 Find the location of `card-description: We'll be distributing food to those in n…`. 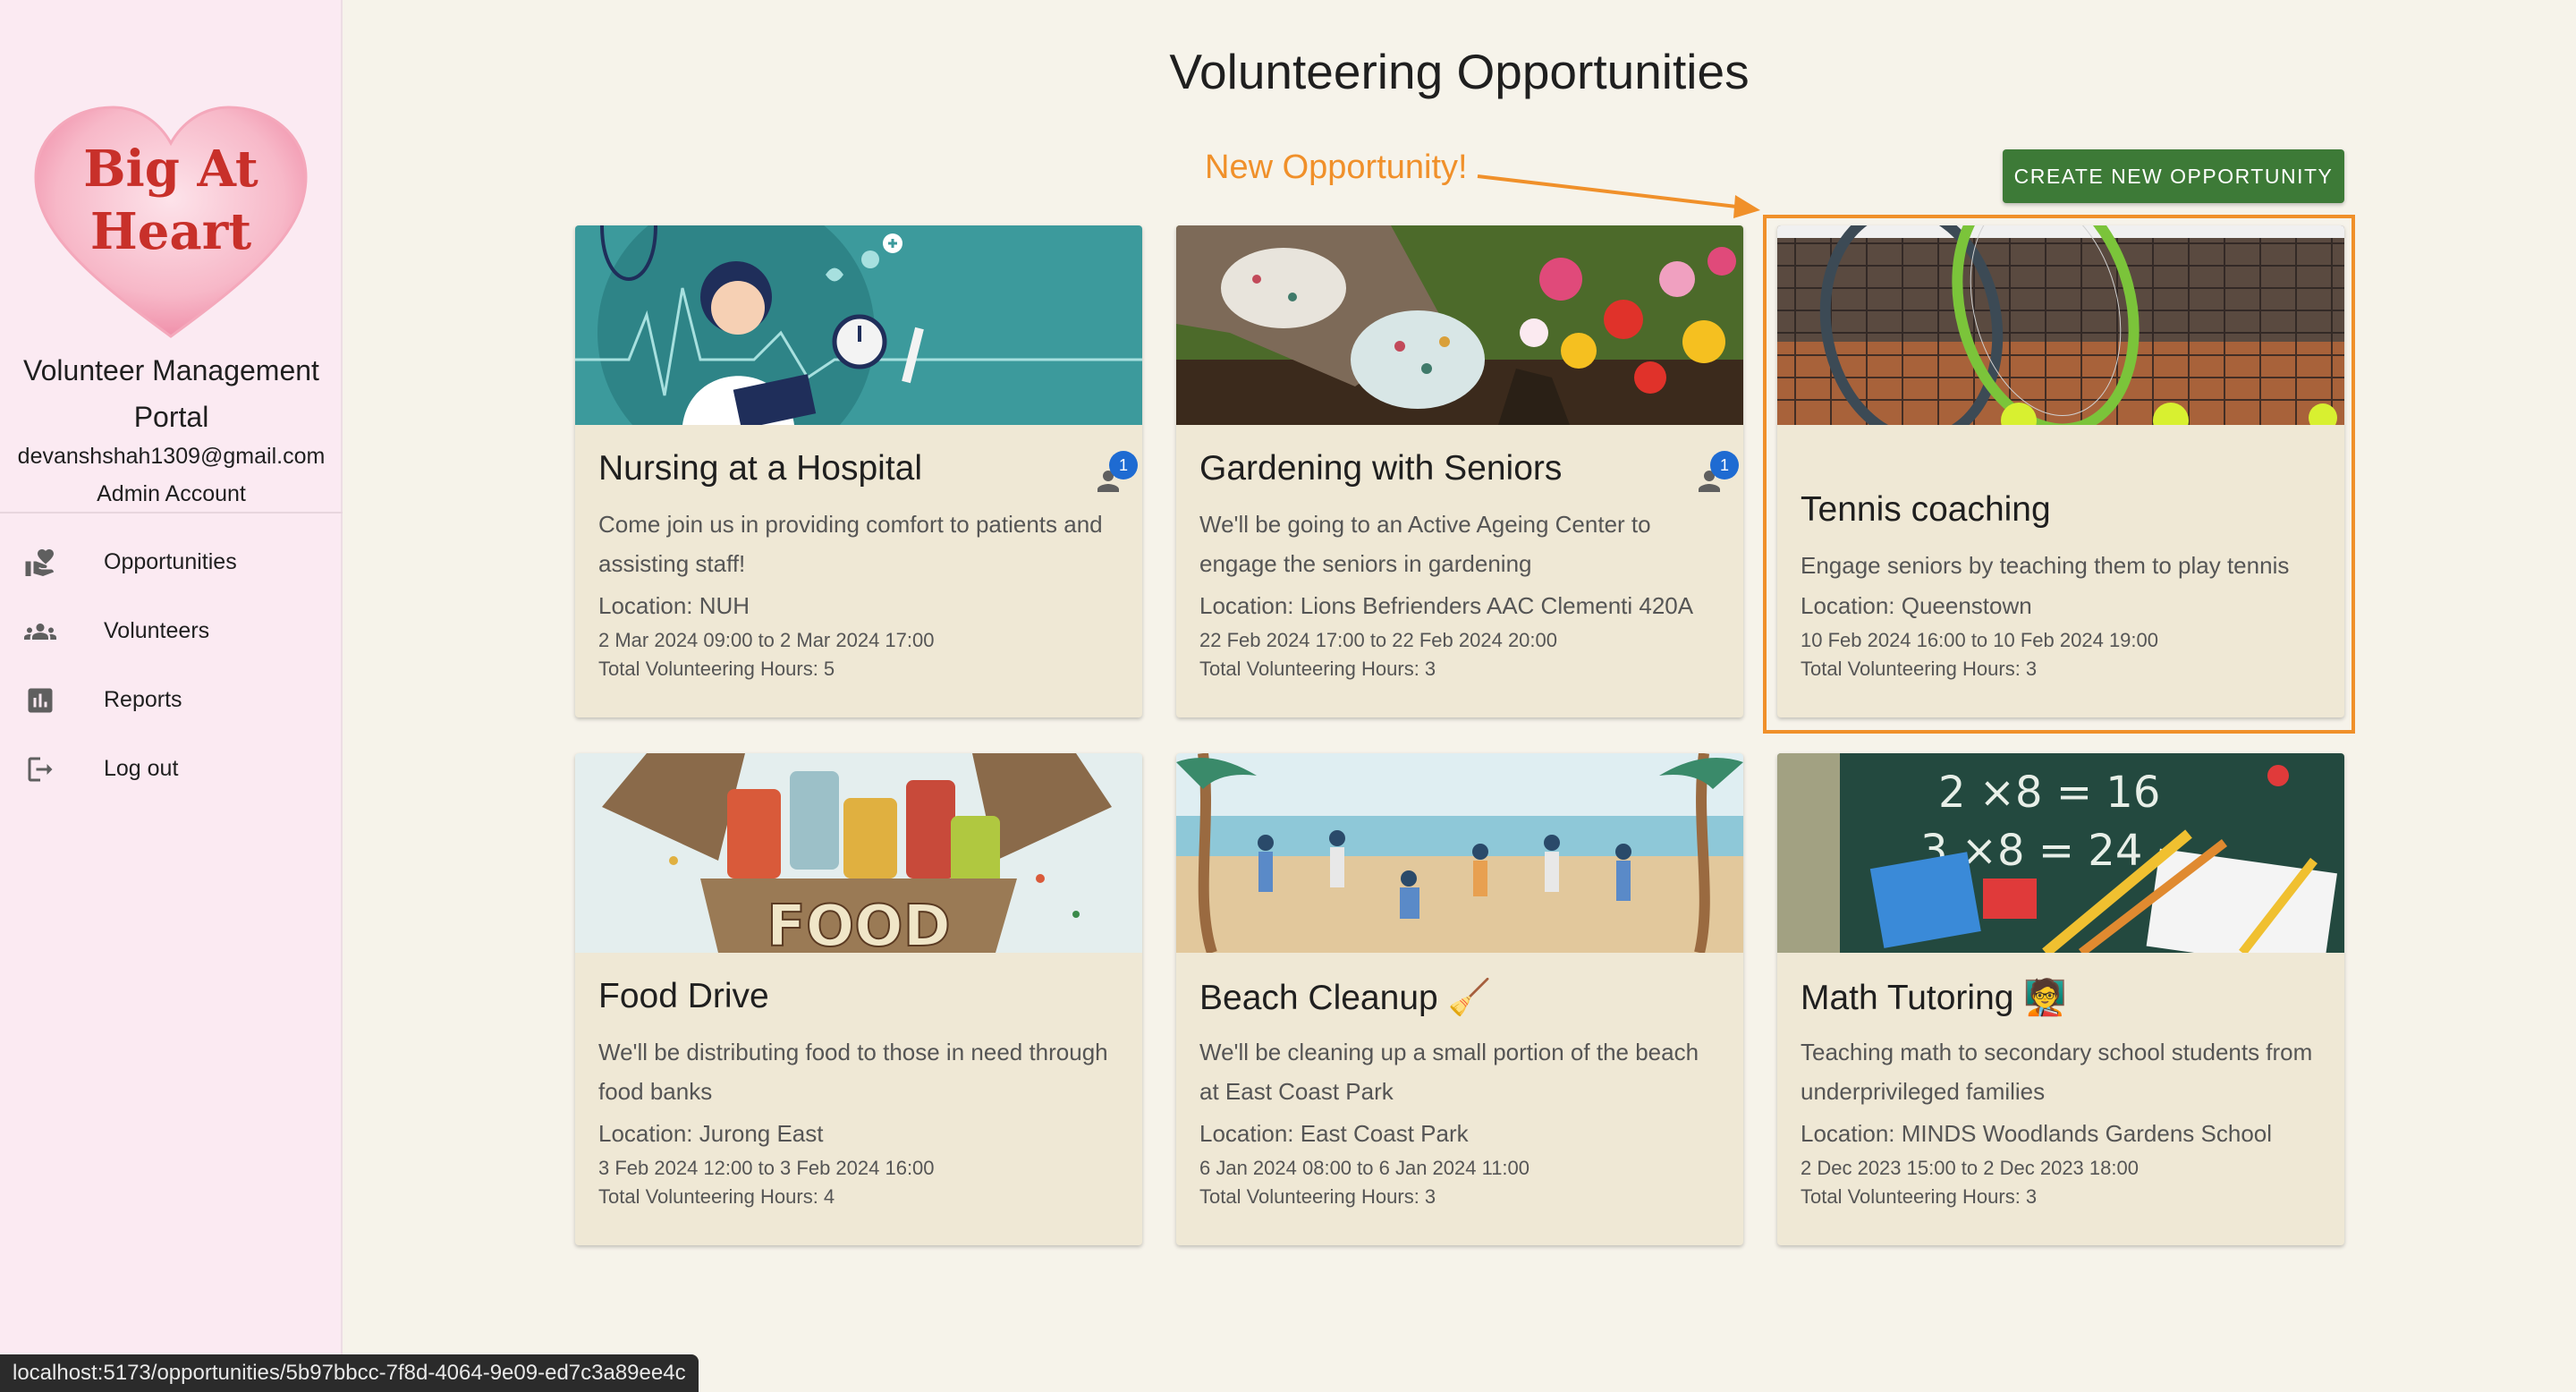

card-description: We'll be distributing food to those in n… is located at coordinates (853, 1072).